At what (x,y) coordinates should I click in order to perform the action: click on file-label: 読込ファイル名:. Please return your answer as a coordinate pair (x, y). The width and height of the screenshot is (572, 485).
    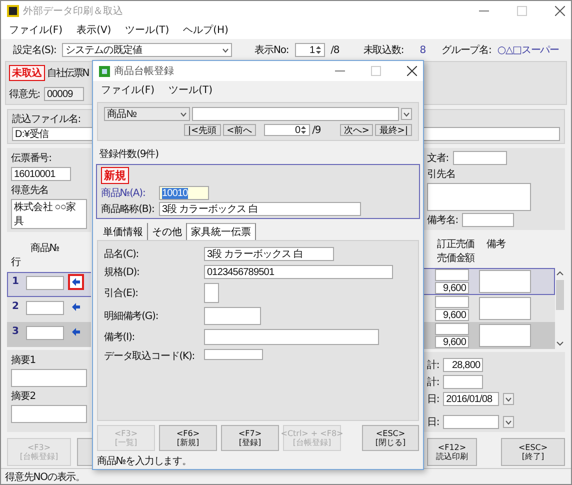
    Looking at the image, I should click on (46, 119).